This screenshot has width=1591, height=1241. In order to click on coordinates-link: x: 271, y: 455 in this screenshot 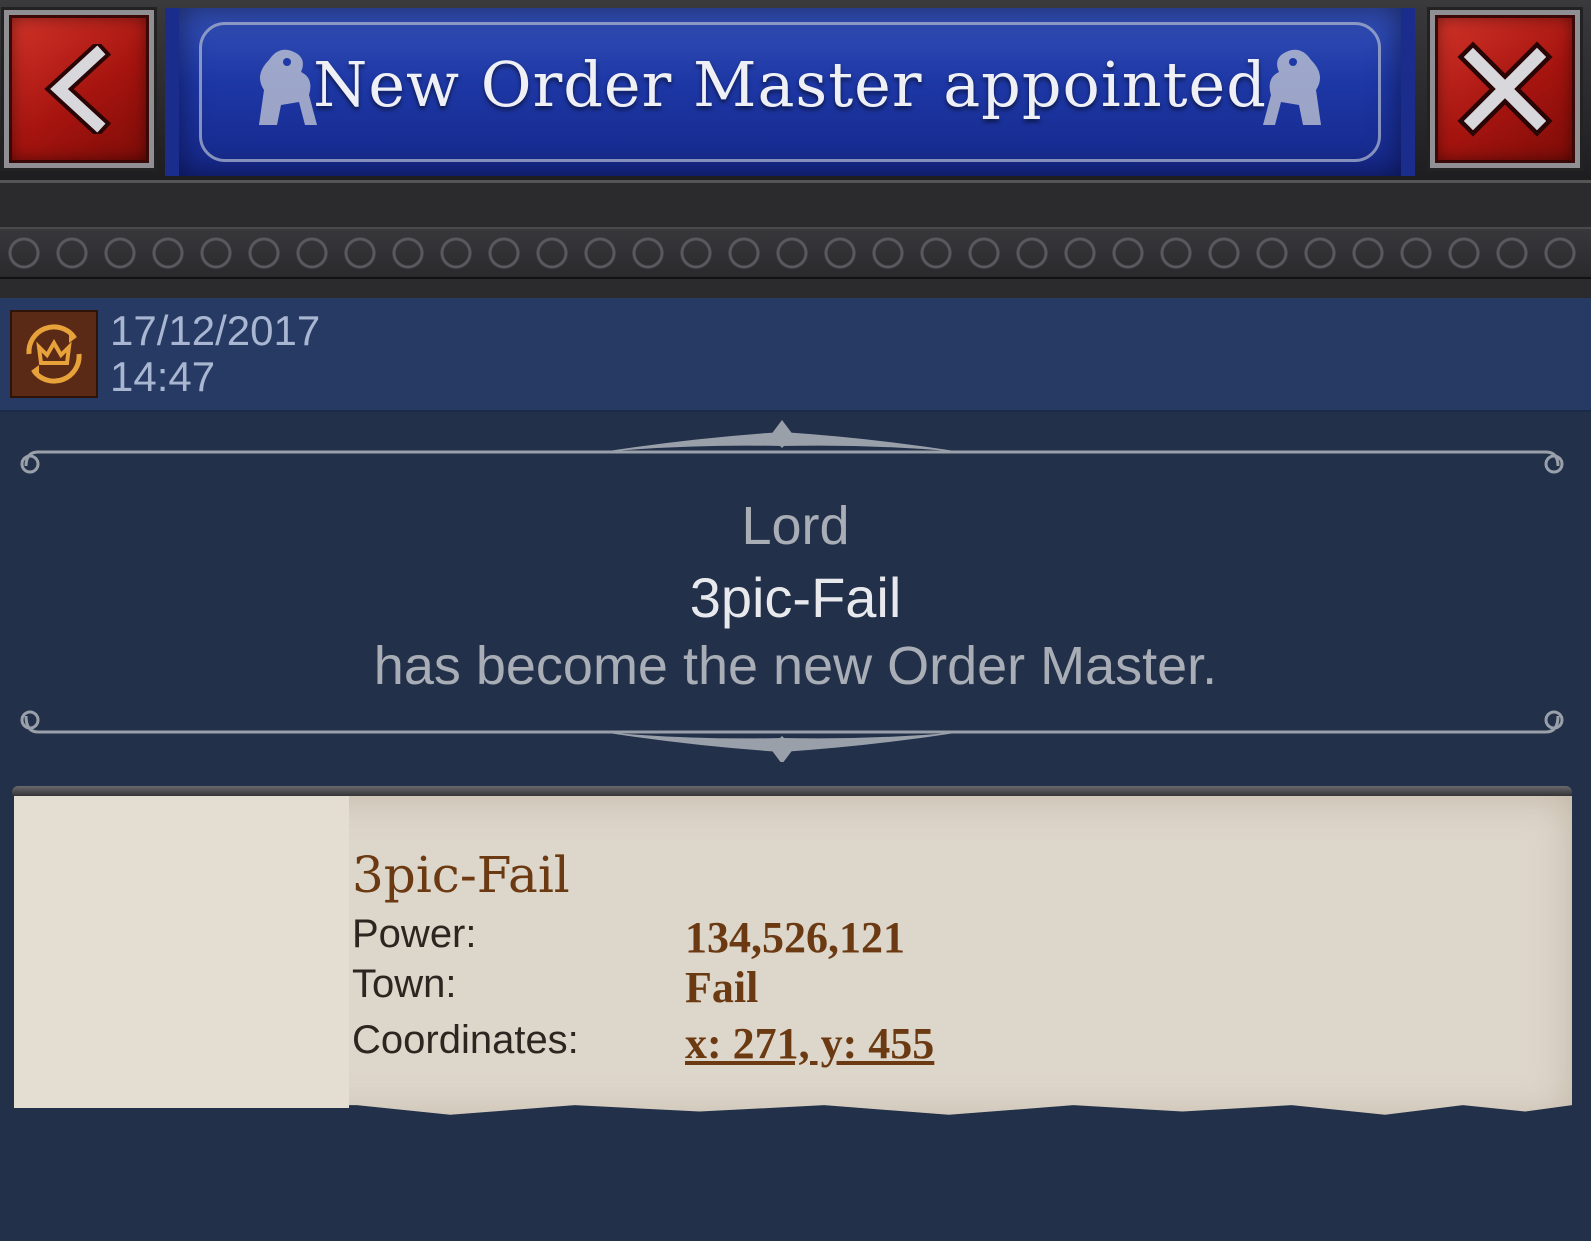, I will do `click(809, 1043)`.